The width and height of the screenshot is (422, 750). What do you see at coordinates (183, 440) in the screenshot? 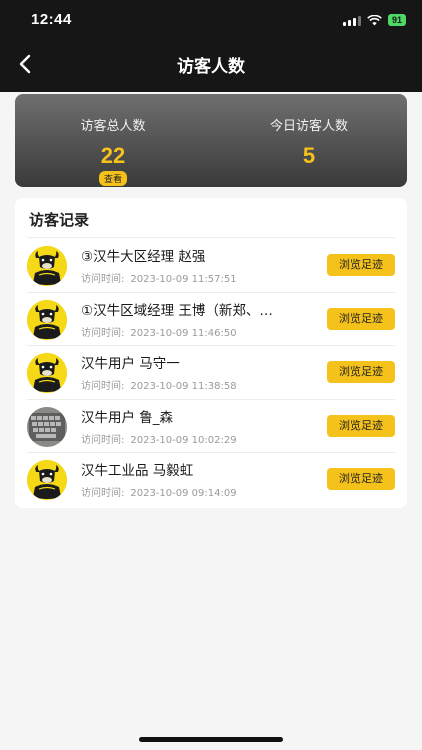
I see `visit-time-value: 2023-10-09 10:02:29` at bounding box center [183, 440].